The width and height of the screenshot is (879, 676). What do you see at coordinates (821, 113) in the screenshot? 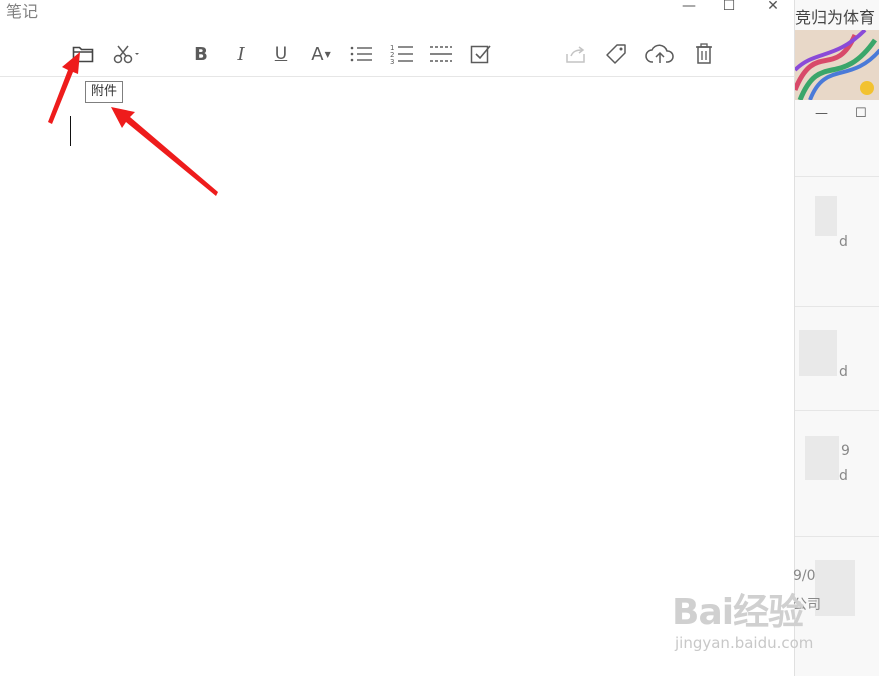
I see `background-minimize-icon: —` at bounding box center [821, 113].